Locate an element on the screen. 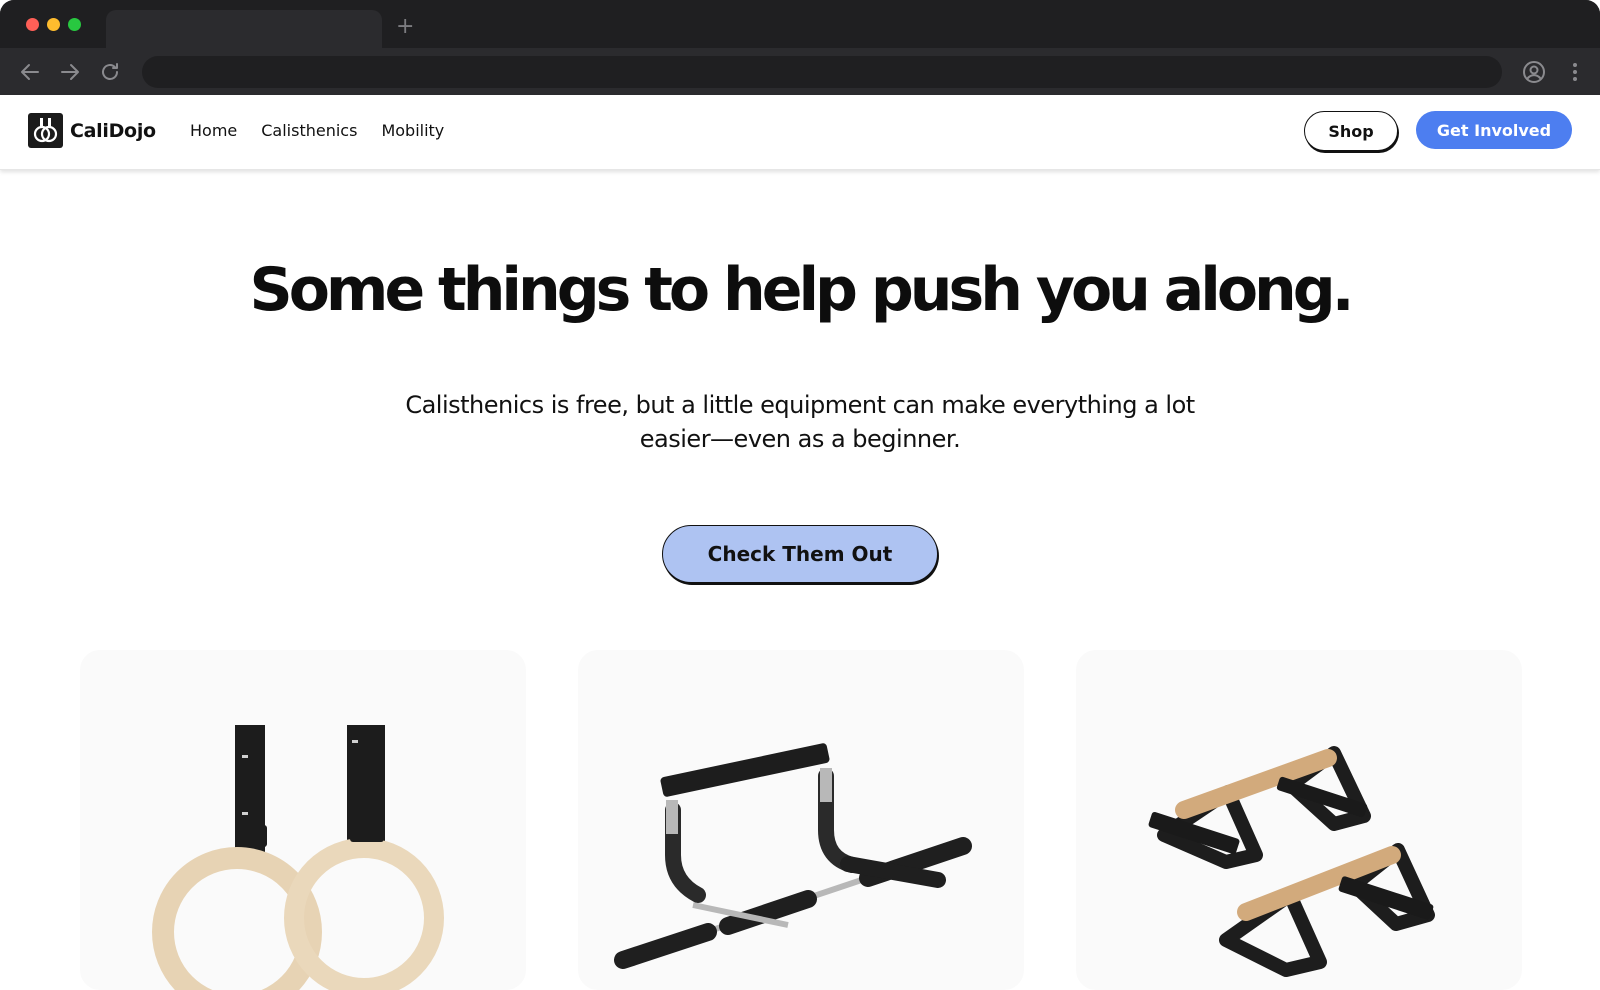 Image resolution: width=1600 pixels, height=990 pixels. profile-icon is located at coordinates (1534, 72).